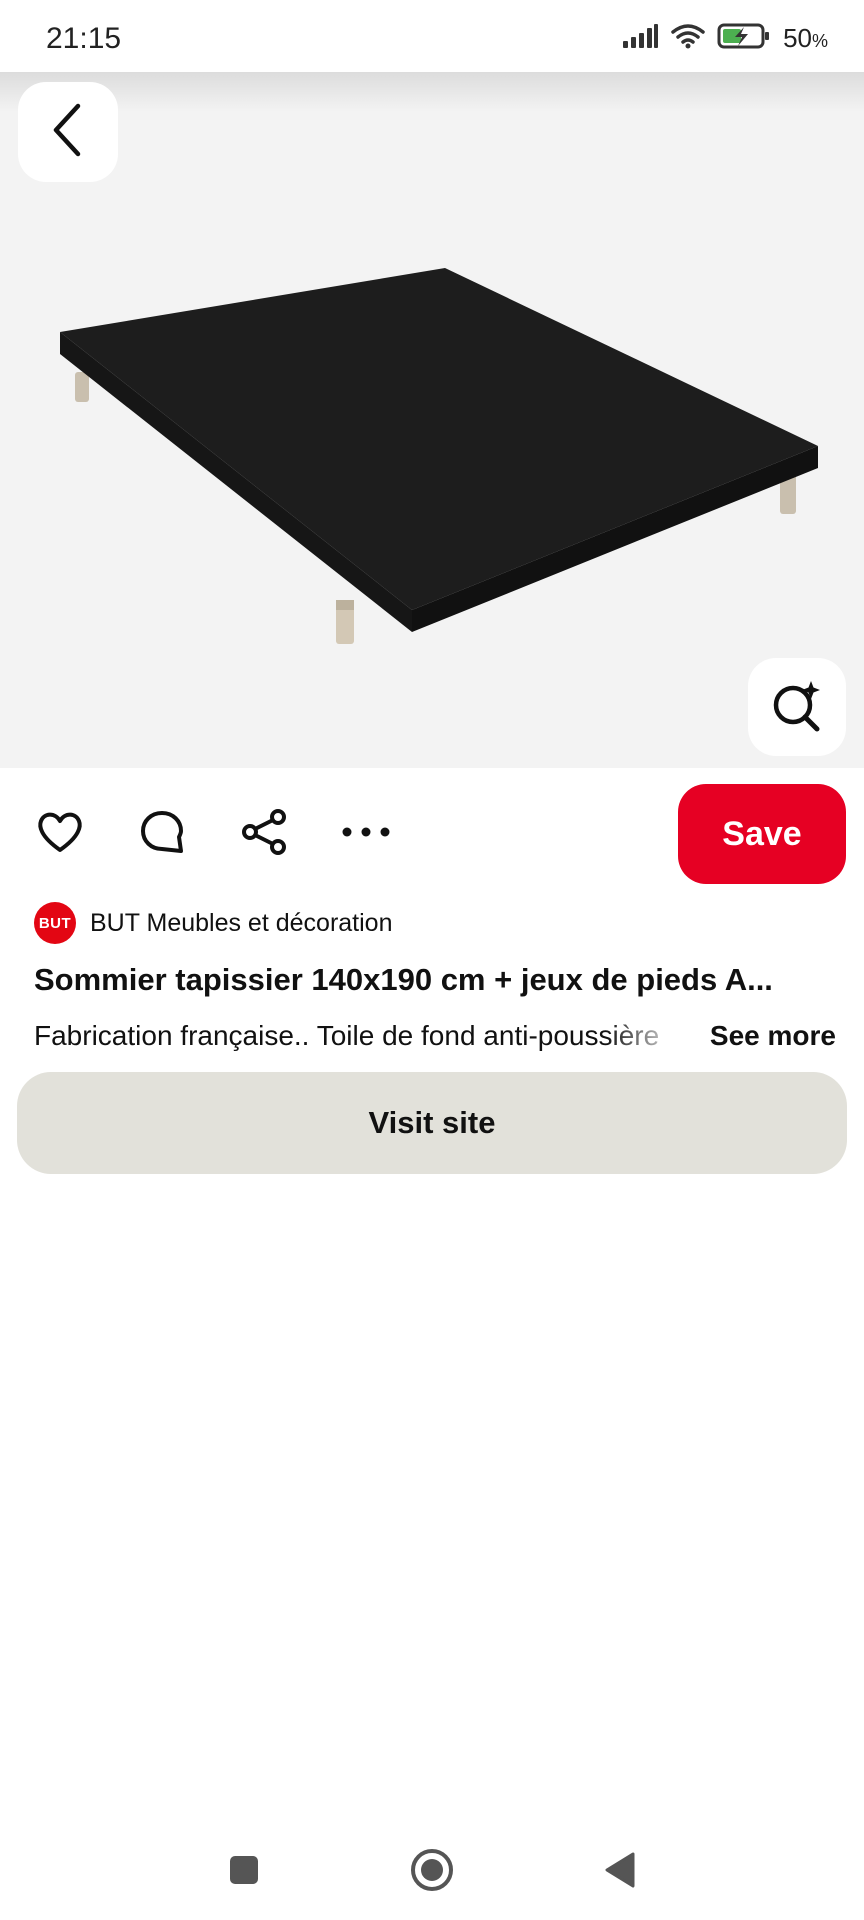 The height and width of the screenshot is (1920, 864). Describe the element at coordinates (641, 38) in the screenshot. I see `signal-icon` at that location.